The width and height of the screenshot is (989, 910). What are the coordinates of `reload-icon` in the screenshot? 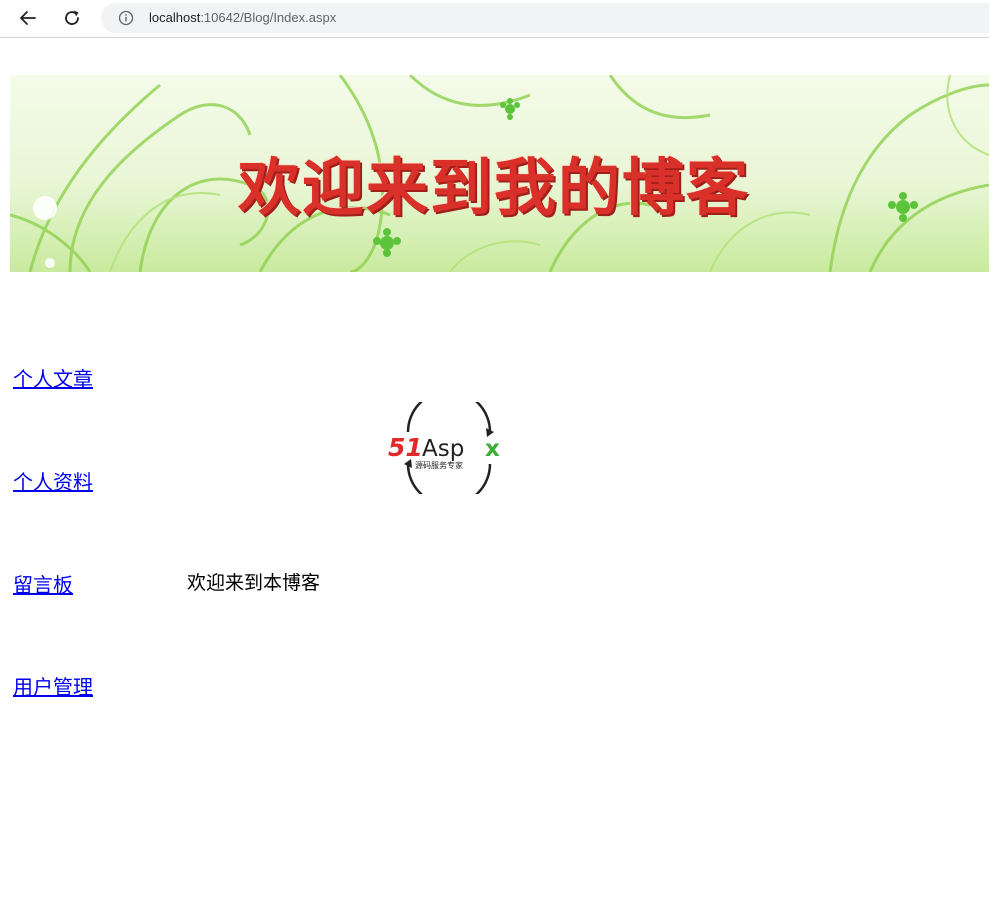 It's located at (72, 17).